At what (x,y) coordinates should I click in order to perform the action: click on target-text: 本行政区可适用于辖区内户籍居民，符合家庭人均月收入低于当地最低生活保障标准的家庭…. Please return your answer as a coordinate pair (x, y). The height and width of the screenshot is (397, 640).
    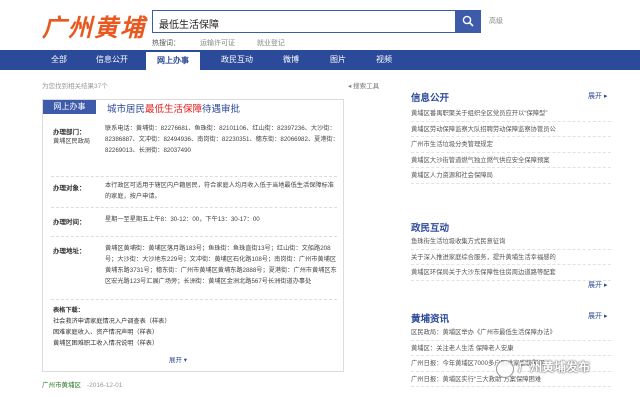
    Looking at the image, I should click on (219, 191).